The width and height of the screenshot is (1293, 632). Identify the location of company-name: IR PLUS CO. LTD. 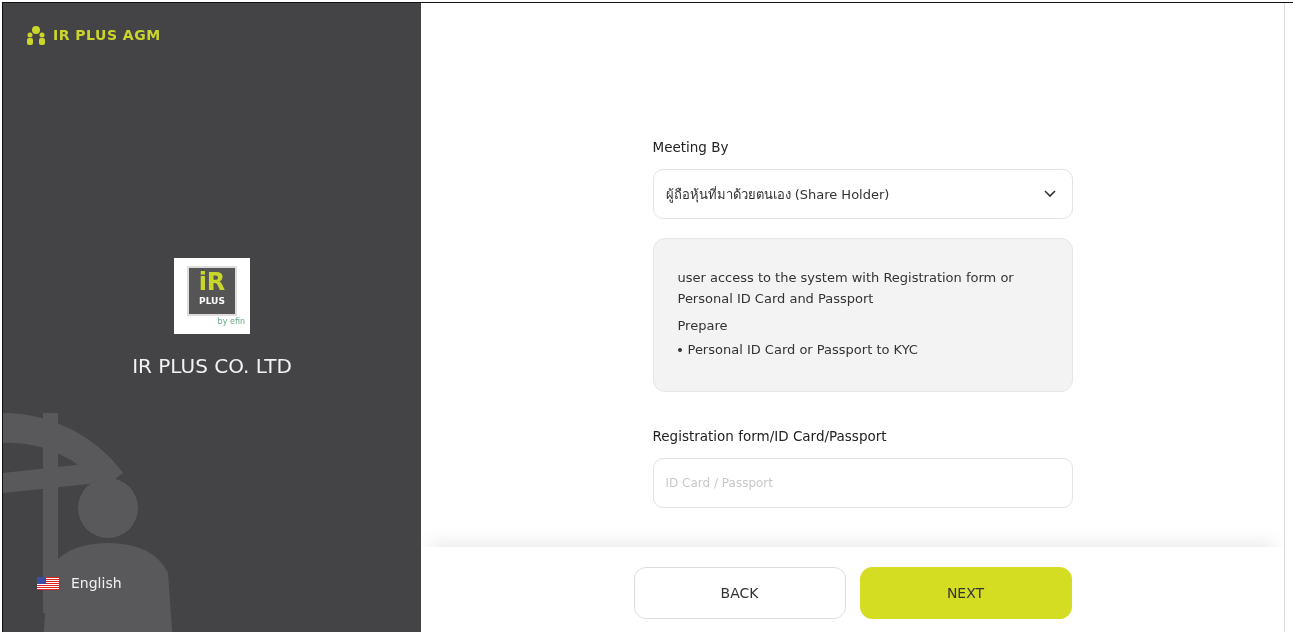
(212, 366).